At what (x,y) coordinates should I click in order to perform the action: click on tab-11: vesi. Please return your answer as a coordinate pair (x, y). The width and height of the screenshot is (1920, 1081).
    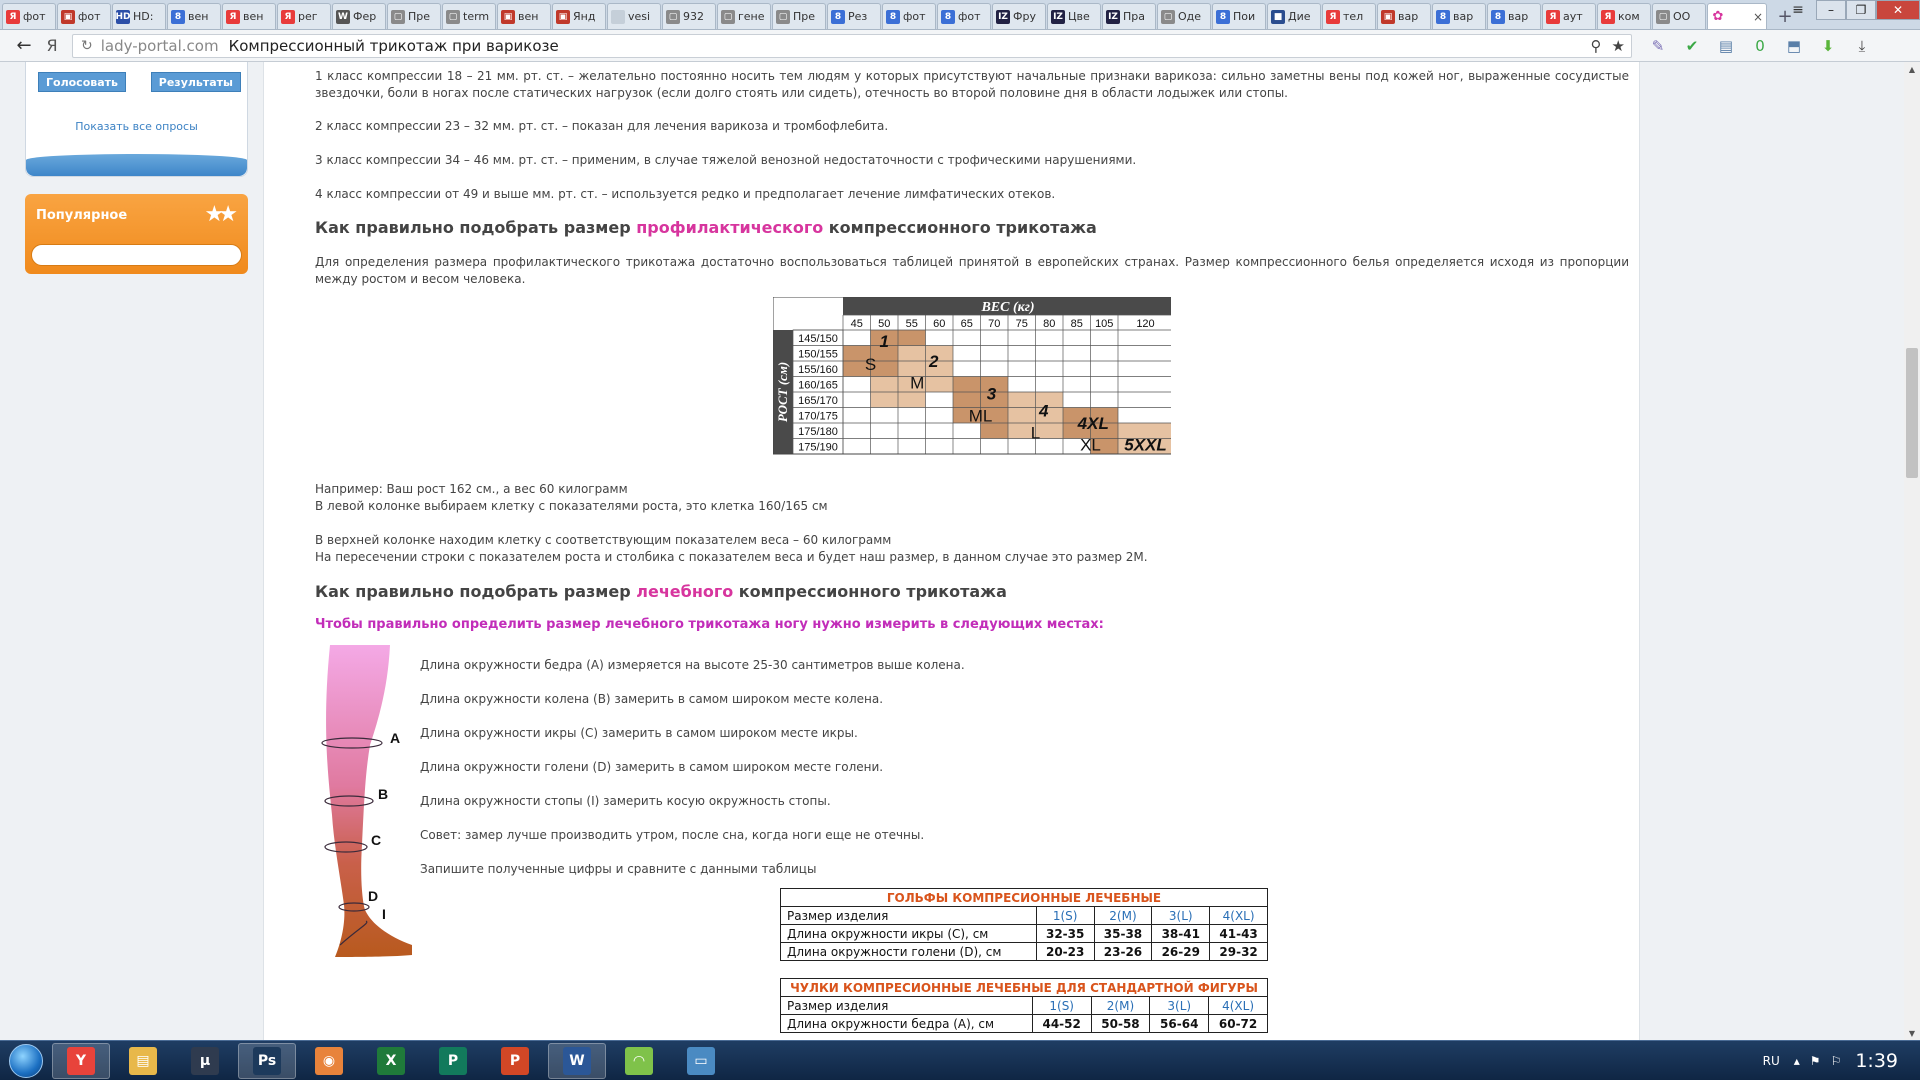
    Looking at the image, I should click on (634, 16).